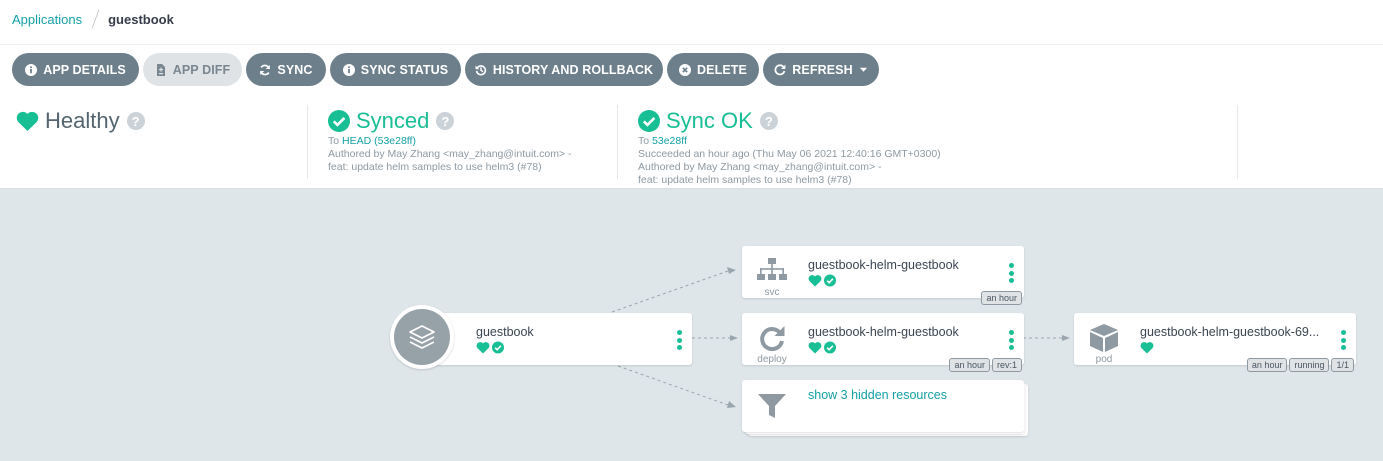 The height and width of the screenshot is (461, 1383). I want to click on svc-node-status, so click(822, 280).